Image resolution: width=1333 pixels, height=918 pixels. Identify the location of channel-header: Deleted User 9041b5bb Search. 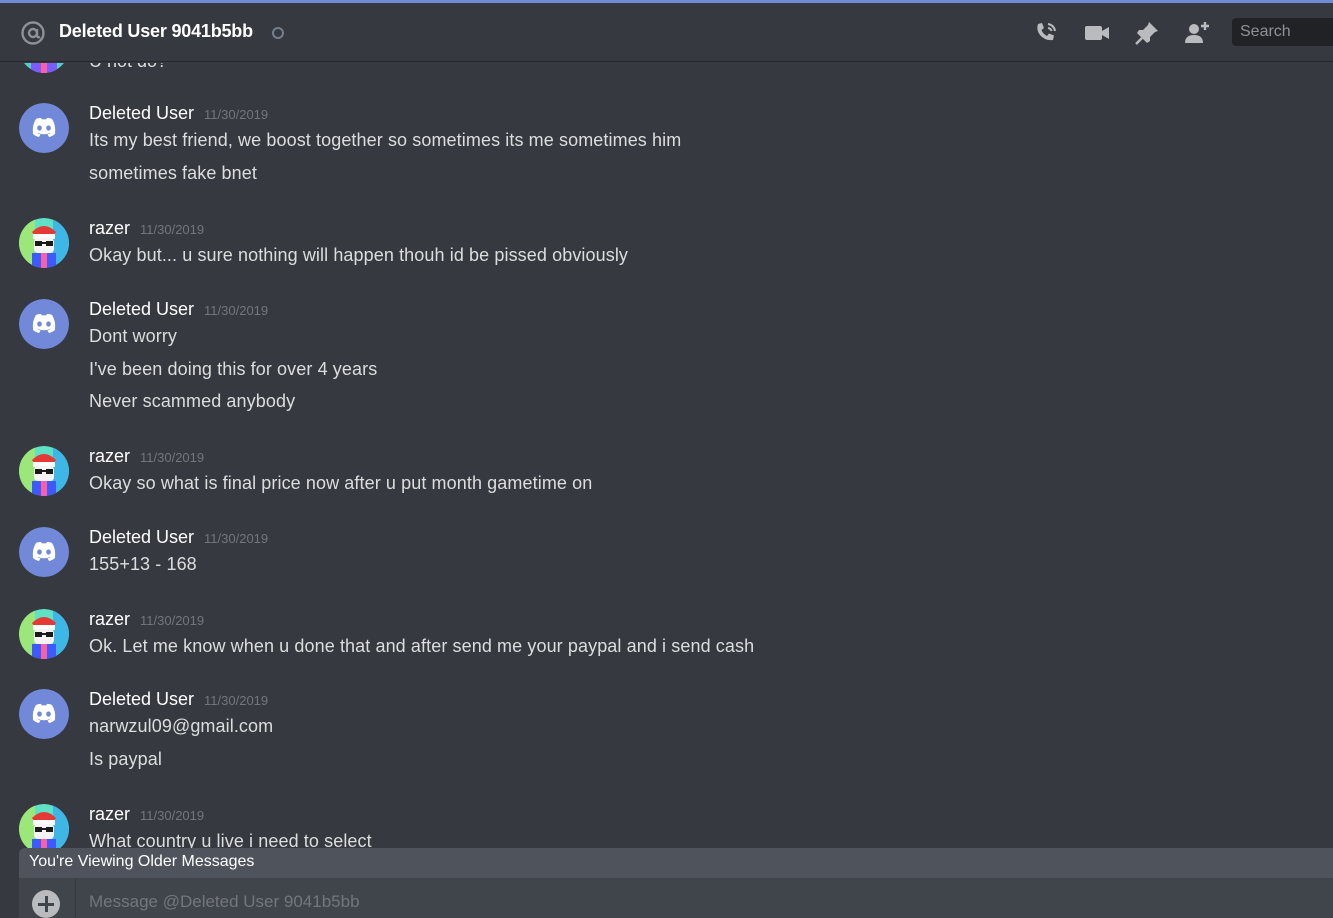
(666, 32).